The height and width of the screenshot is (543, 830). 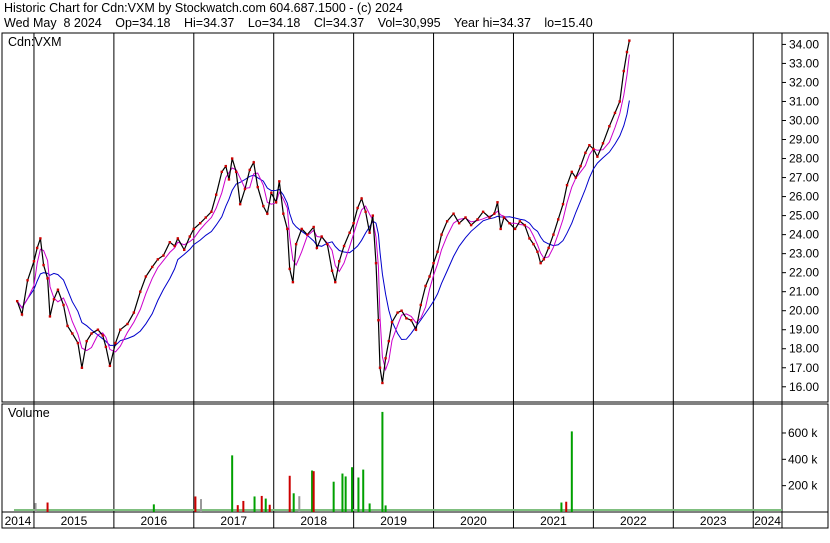 I want to click on year-label: 2023, so click(x=713, y=521).